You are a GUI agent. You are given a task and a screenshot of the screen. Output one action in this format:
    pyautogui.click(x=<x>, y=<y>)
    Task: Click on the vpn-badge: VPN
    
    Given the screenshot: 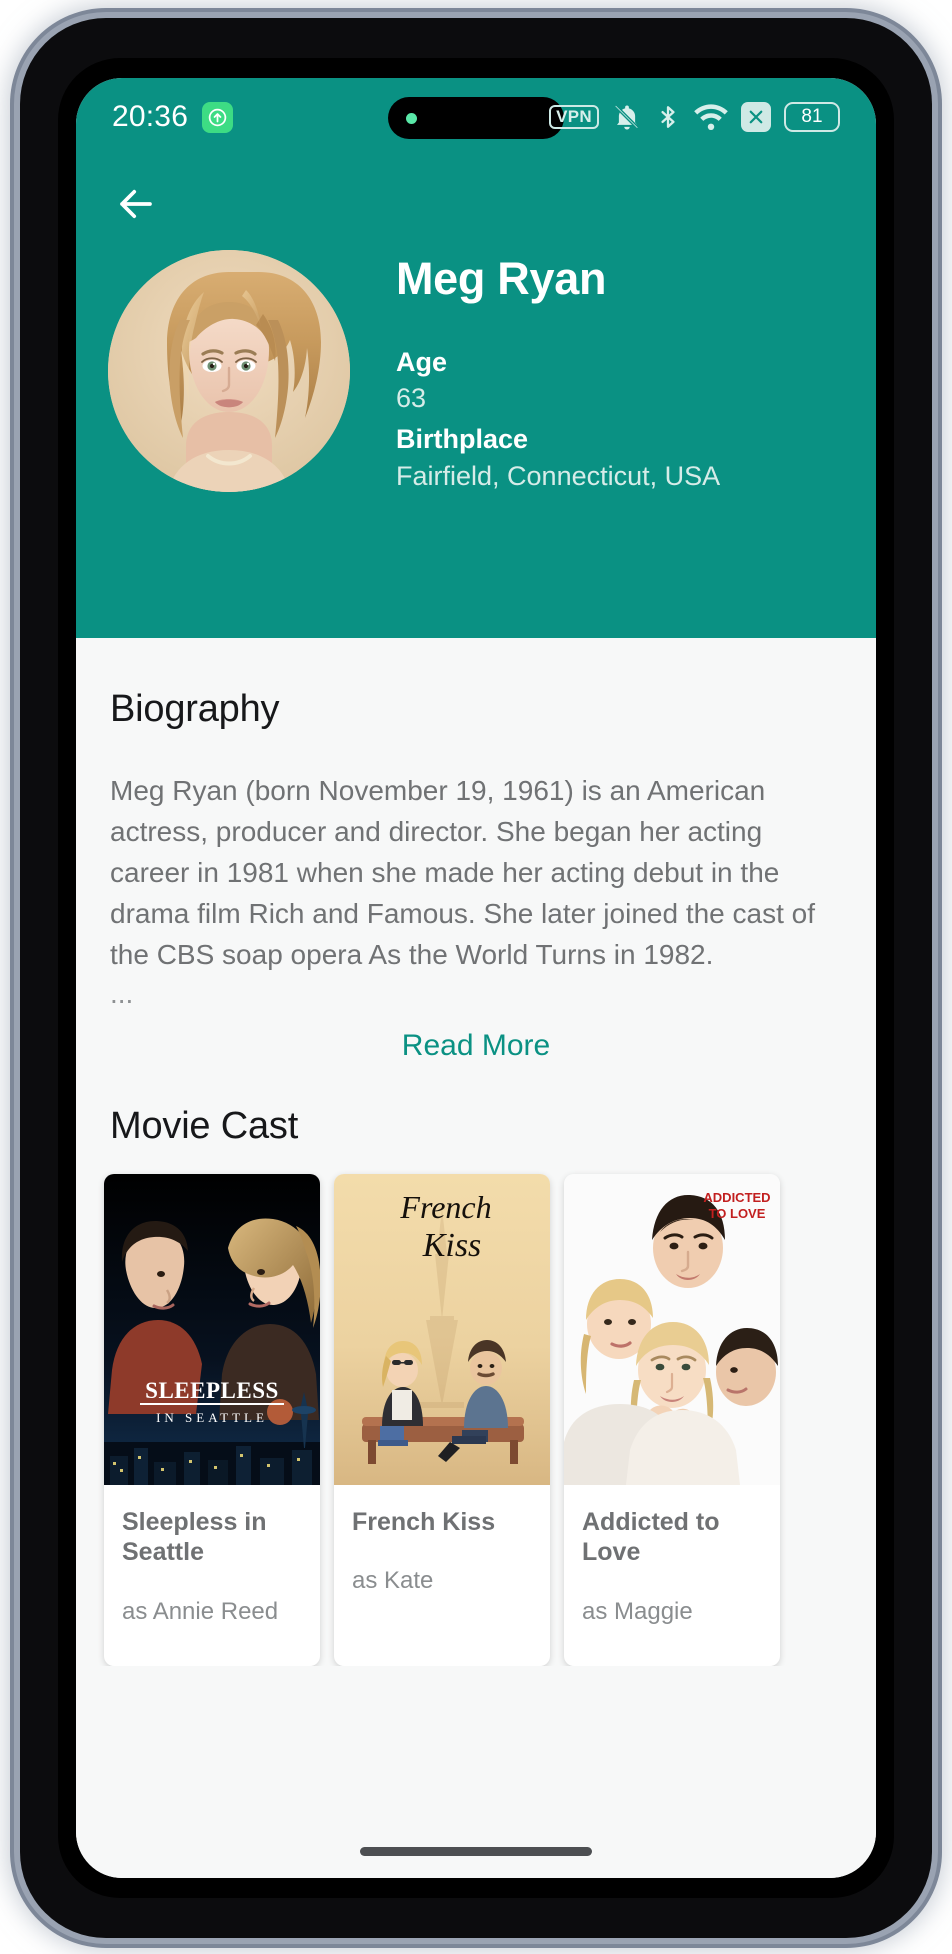 What is the action you would take?
    pyautogui.click(x=574, y=117)
    